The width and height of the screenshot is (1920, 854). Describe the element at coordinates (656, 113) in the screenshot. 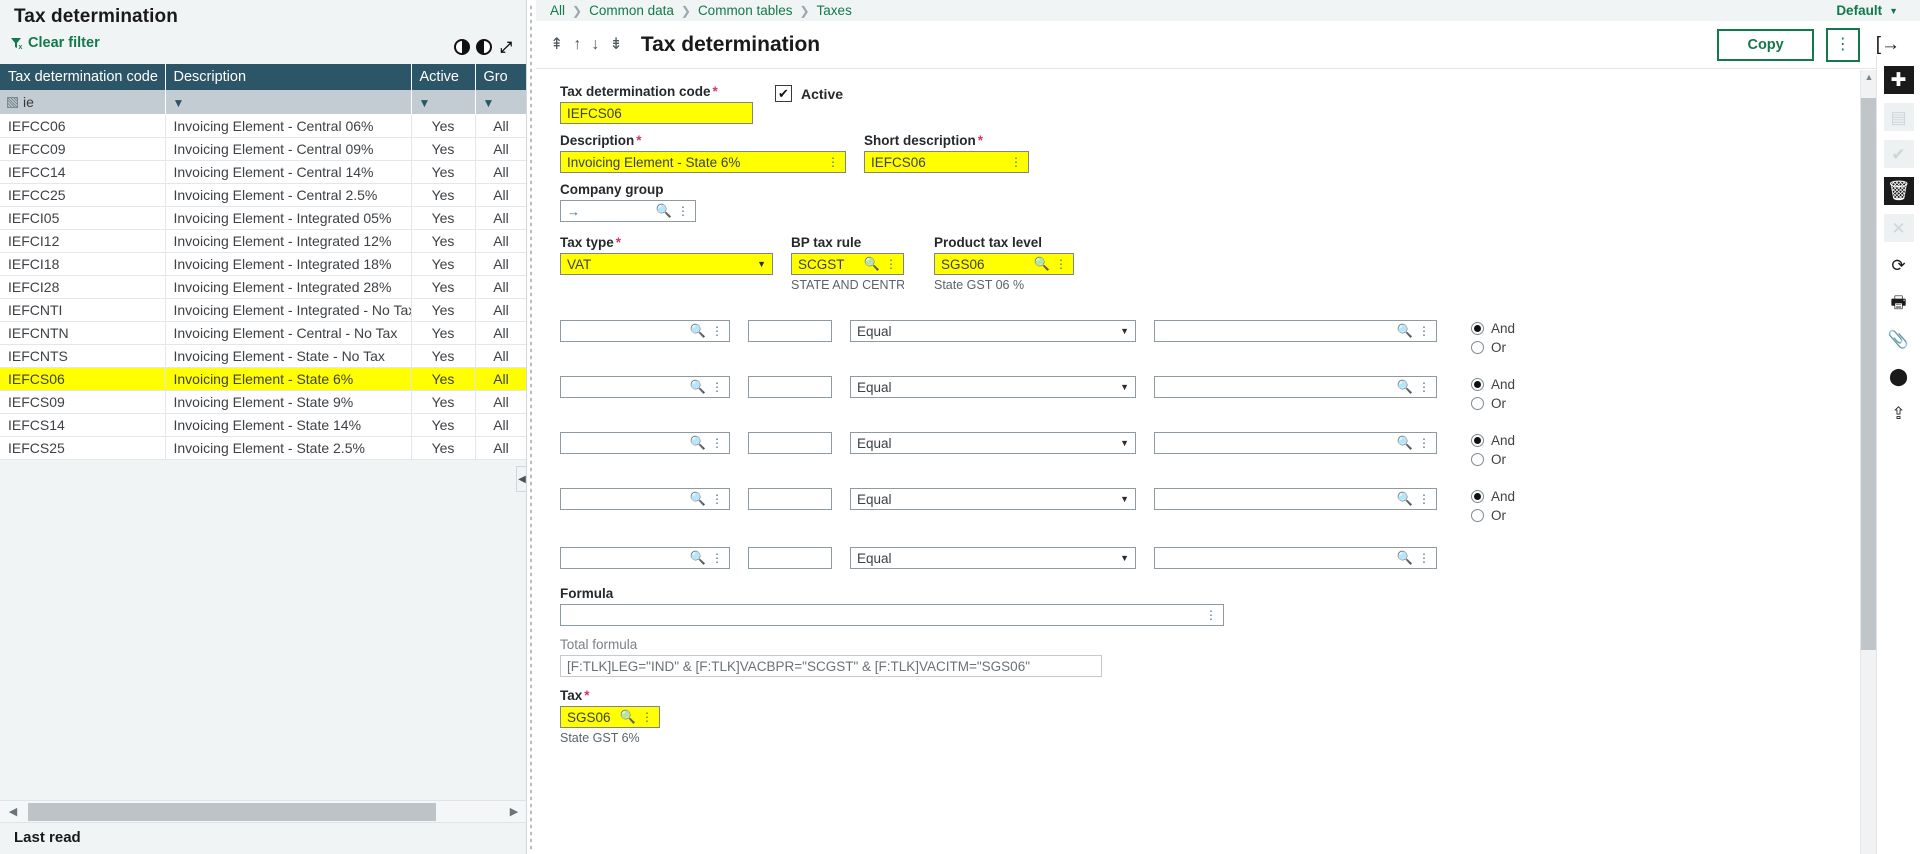

I see `tax-determination-code-input: IEFCS06` at that location.